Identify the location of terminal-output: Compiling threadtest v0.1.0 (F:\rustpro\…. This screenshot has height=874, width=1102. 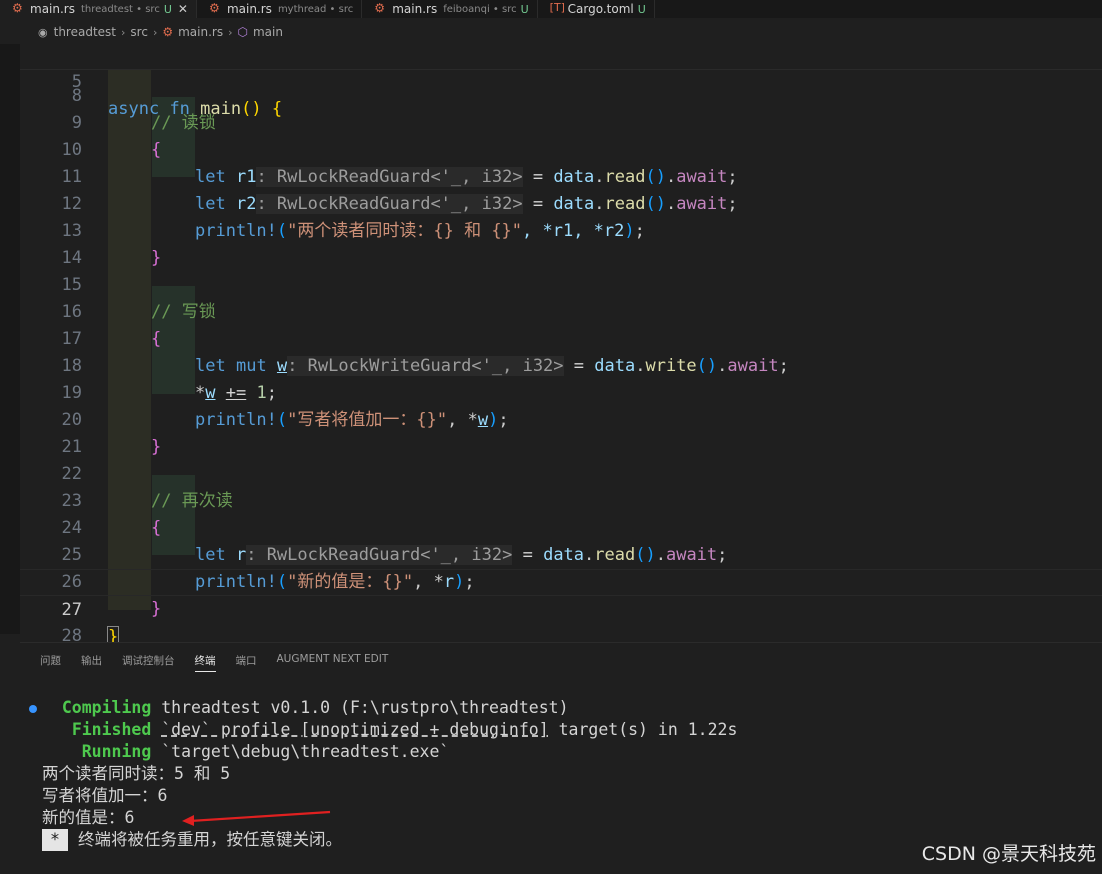
(389, 774).